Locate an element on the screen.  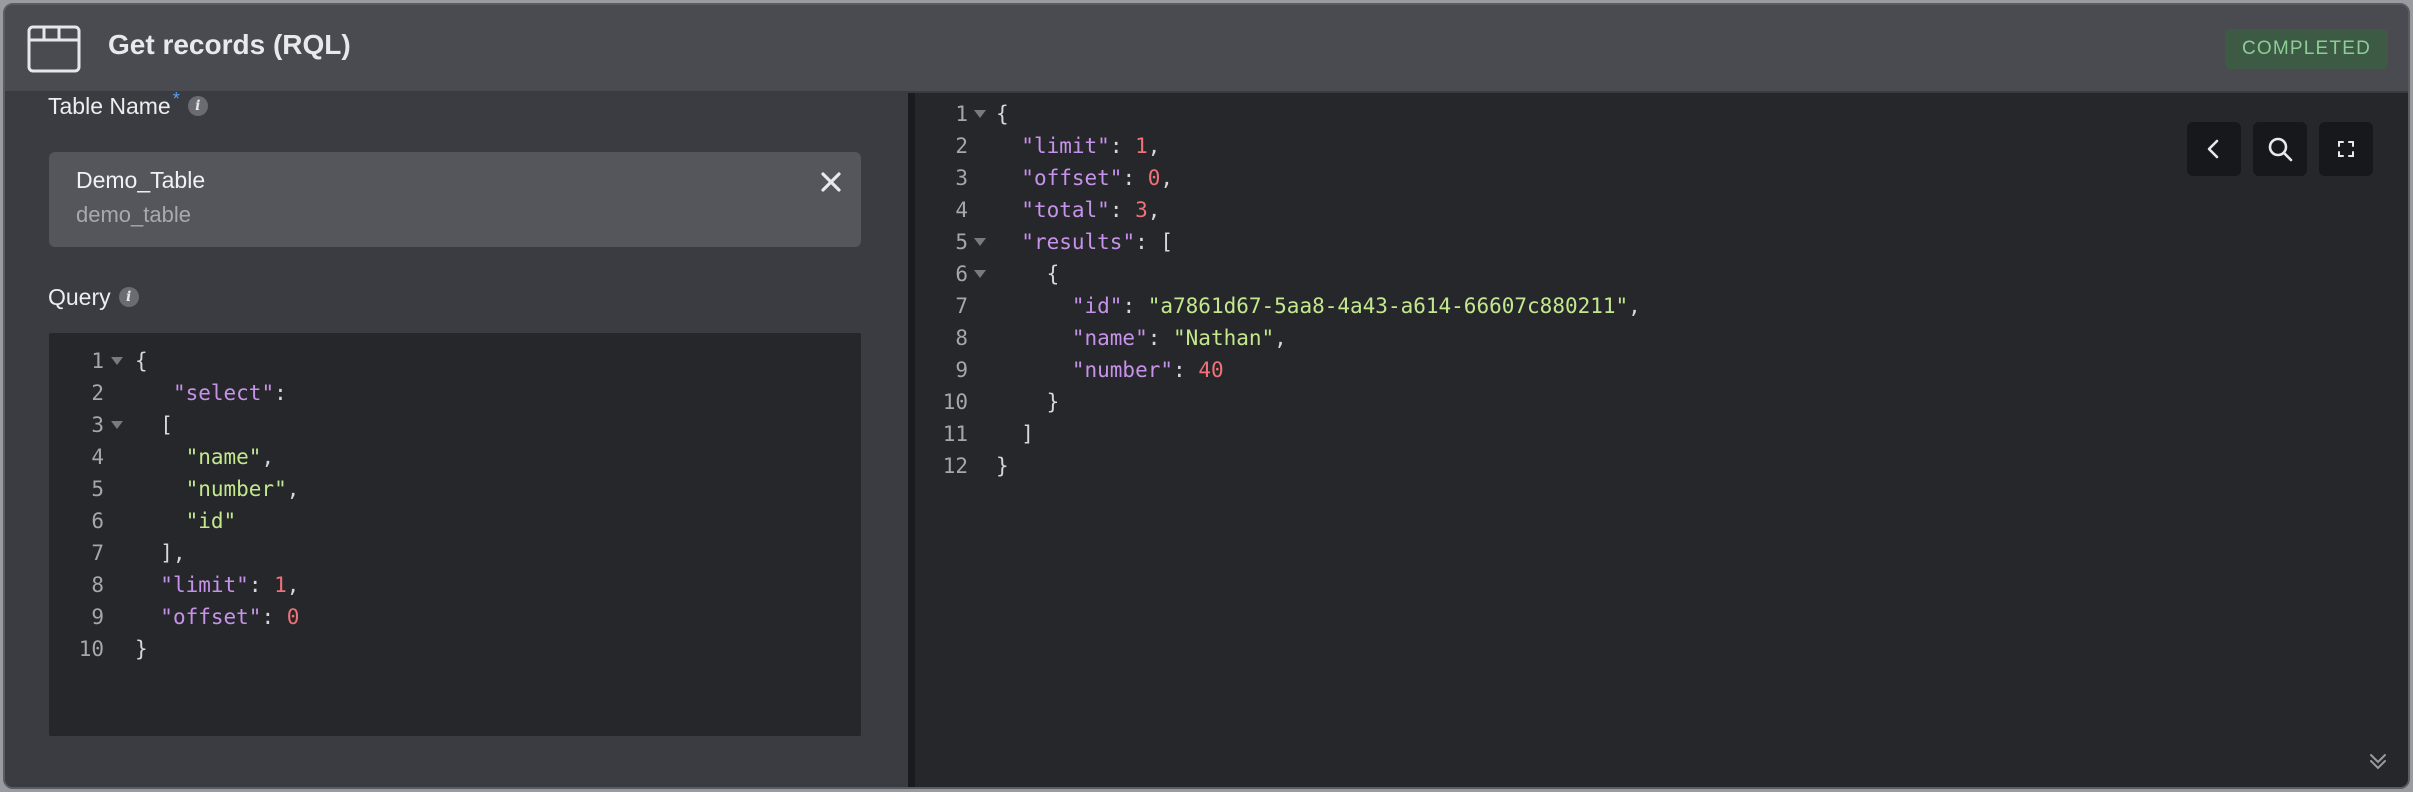
code-text: "select": is located at coordinates (211, 393).